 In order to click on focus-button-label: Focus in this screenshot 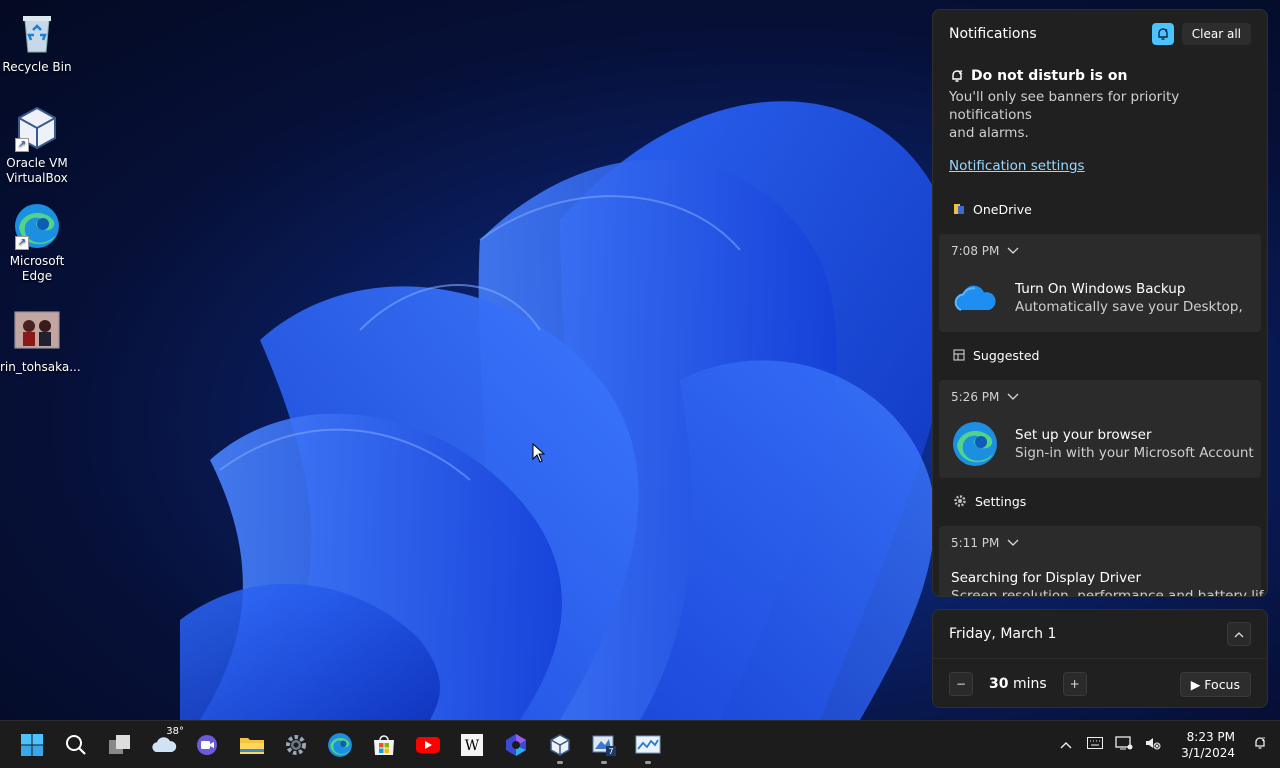, I will do `click(1222, 684)`.